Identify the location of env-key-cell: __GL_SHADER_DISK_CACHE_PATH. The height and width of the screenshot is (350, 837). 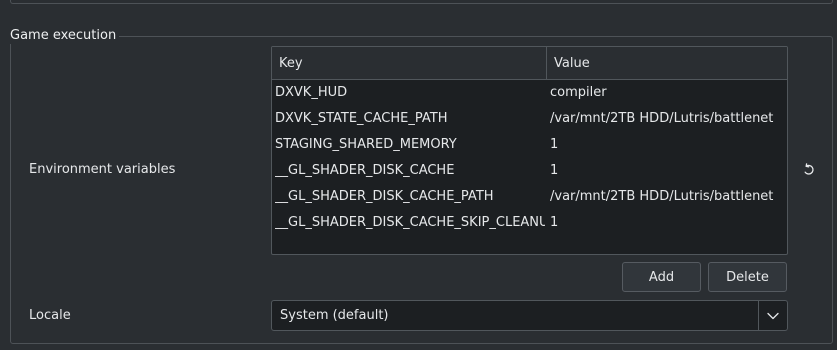
(410, 197).